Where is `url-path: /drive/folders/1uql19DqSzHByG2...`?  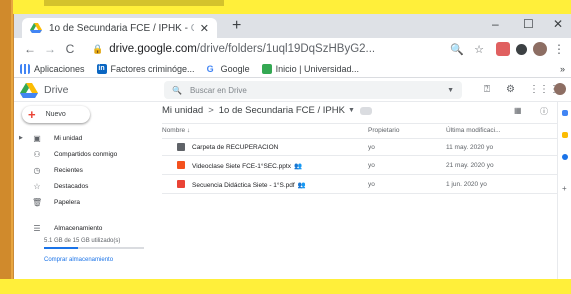 url-path: /drive/folders/1uql19DqSzHByG2... is located at coordinates (286, 49).